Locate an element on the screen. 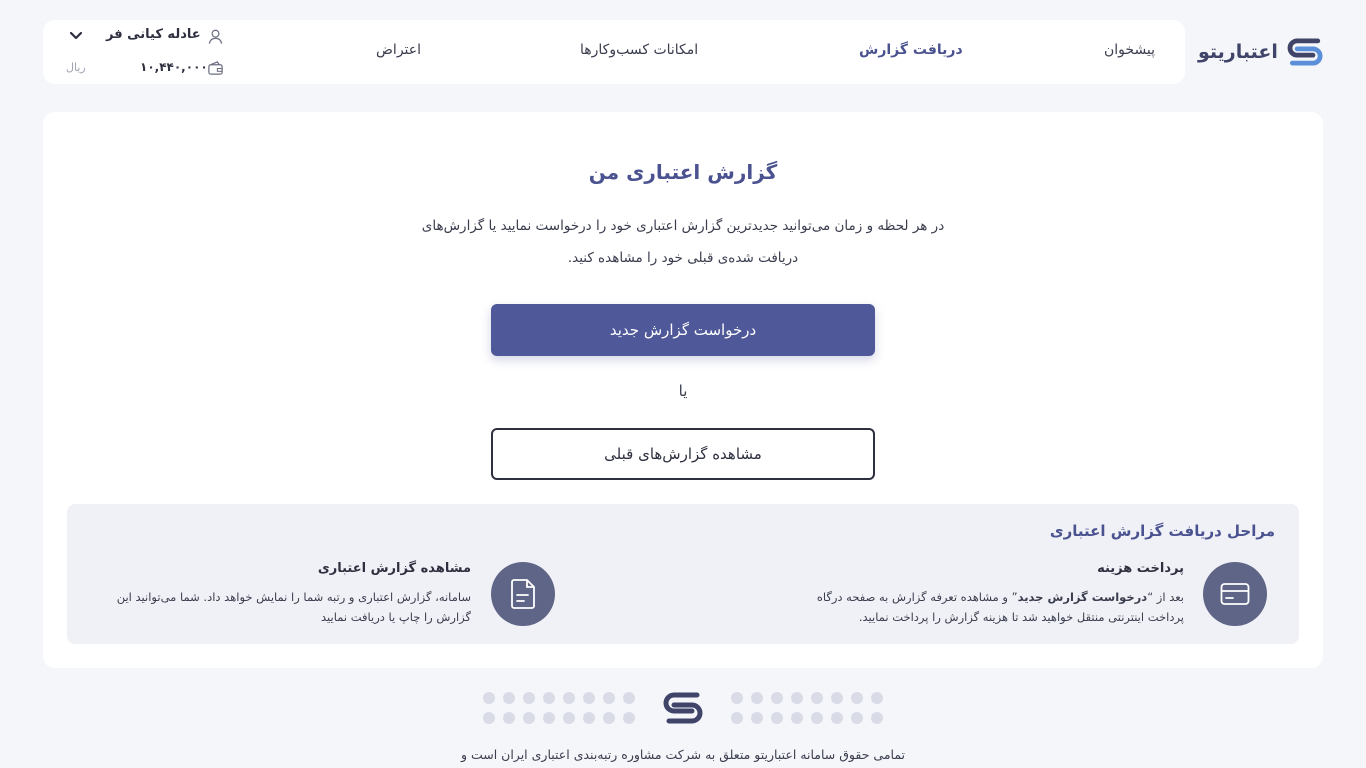 Image resolution: width=1366 pixels, height=768 pixels. nav-get-report: دریافت گزارش is located at coordinates (911, 50).